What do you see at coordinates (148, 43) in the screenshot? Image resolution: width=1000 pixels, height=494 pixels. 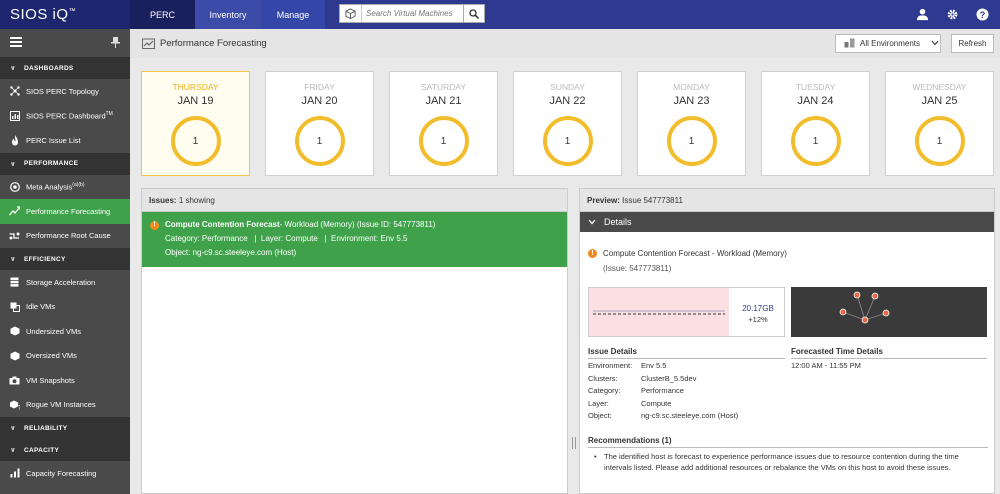 I see `forecasting-page-icon` at bounding box center [148, 43].